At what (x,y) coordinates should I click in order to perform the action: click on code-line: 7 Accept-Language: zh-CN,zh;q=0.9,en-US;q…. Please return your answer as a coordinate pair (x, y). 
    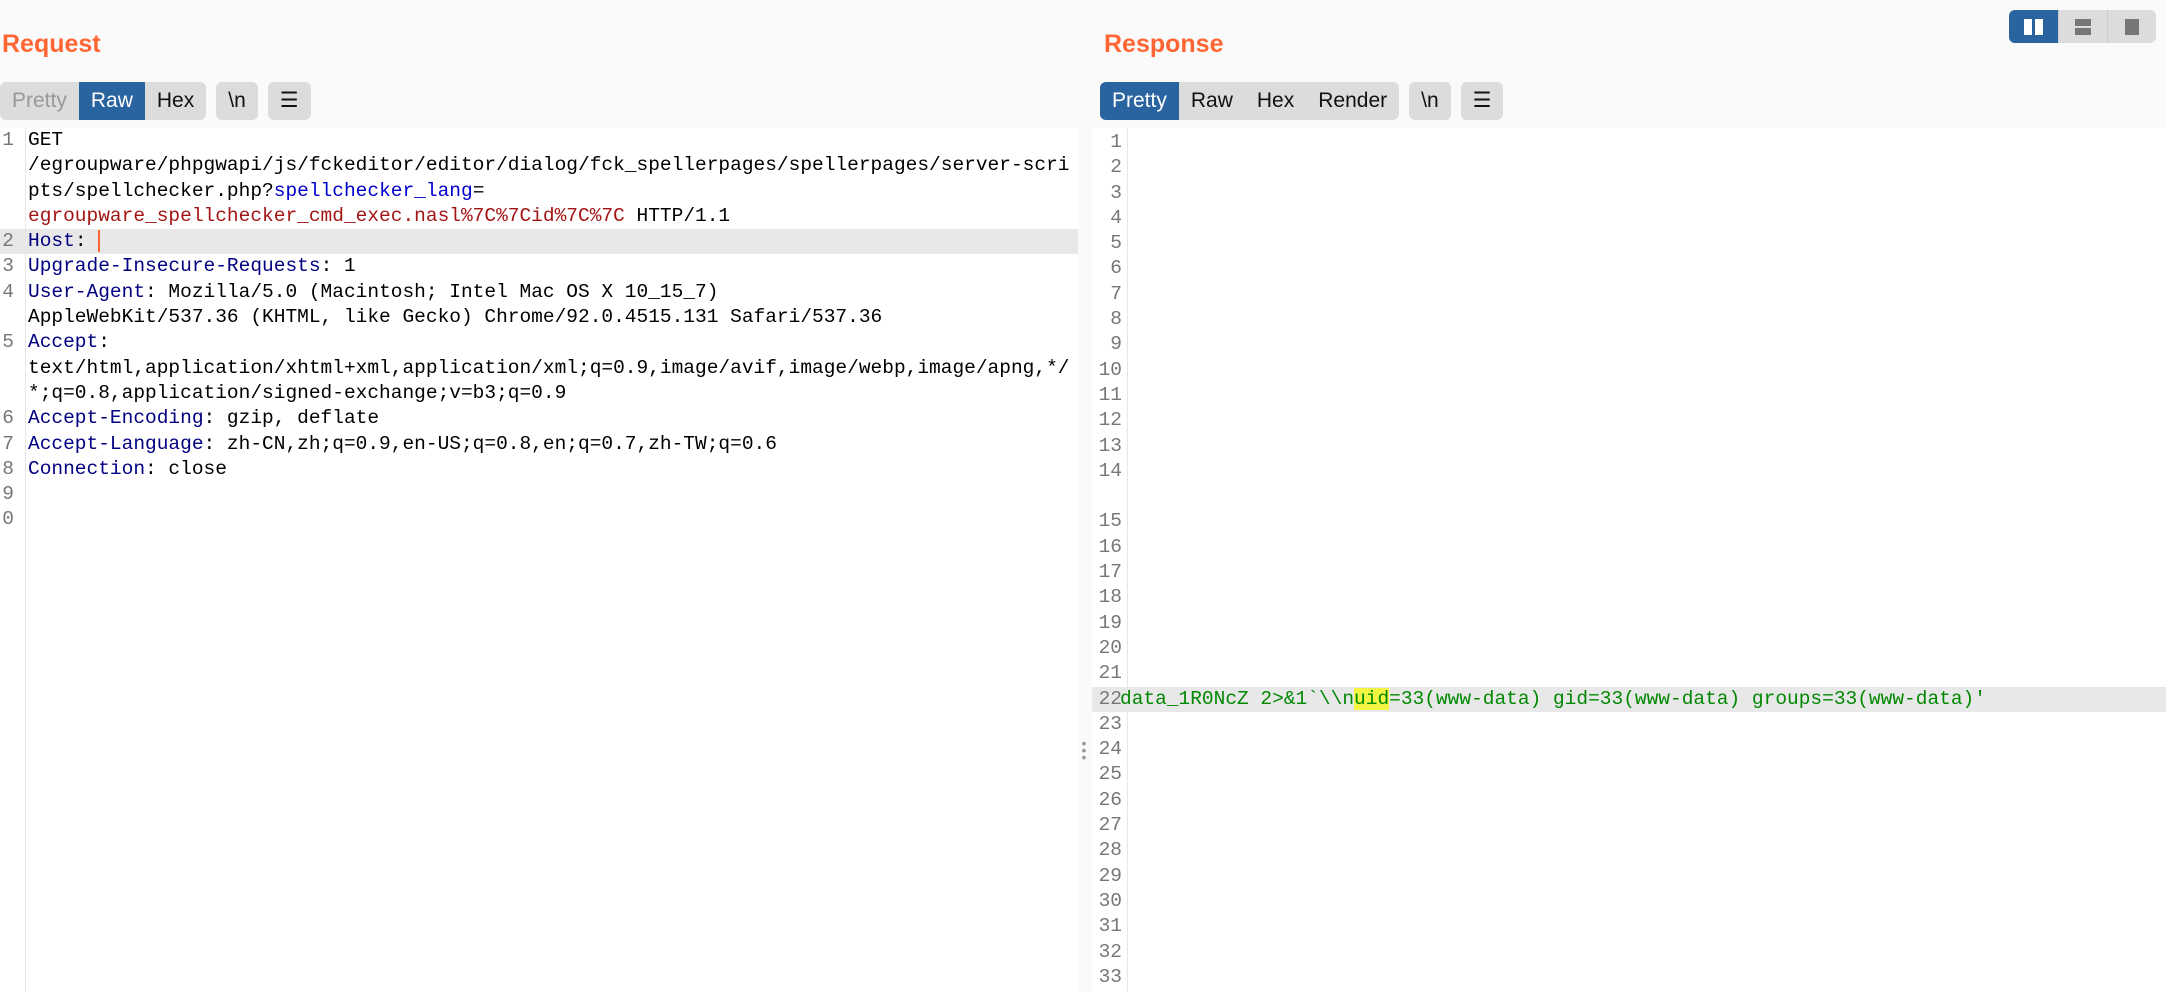
    Looking at the image, I should click on (539, 444).